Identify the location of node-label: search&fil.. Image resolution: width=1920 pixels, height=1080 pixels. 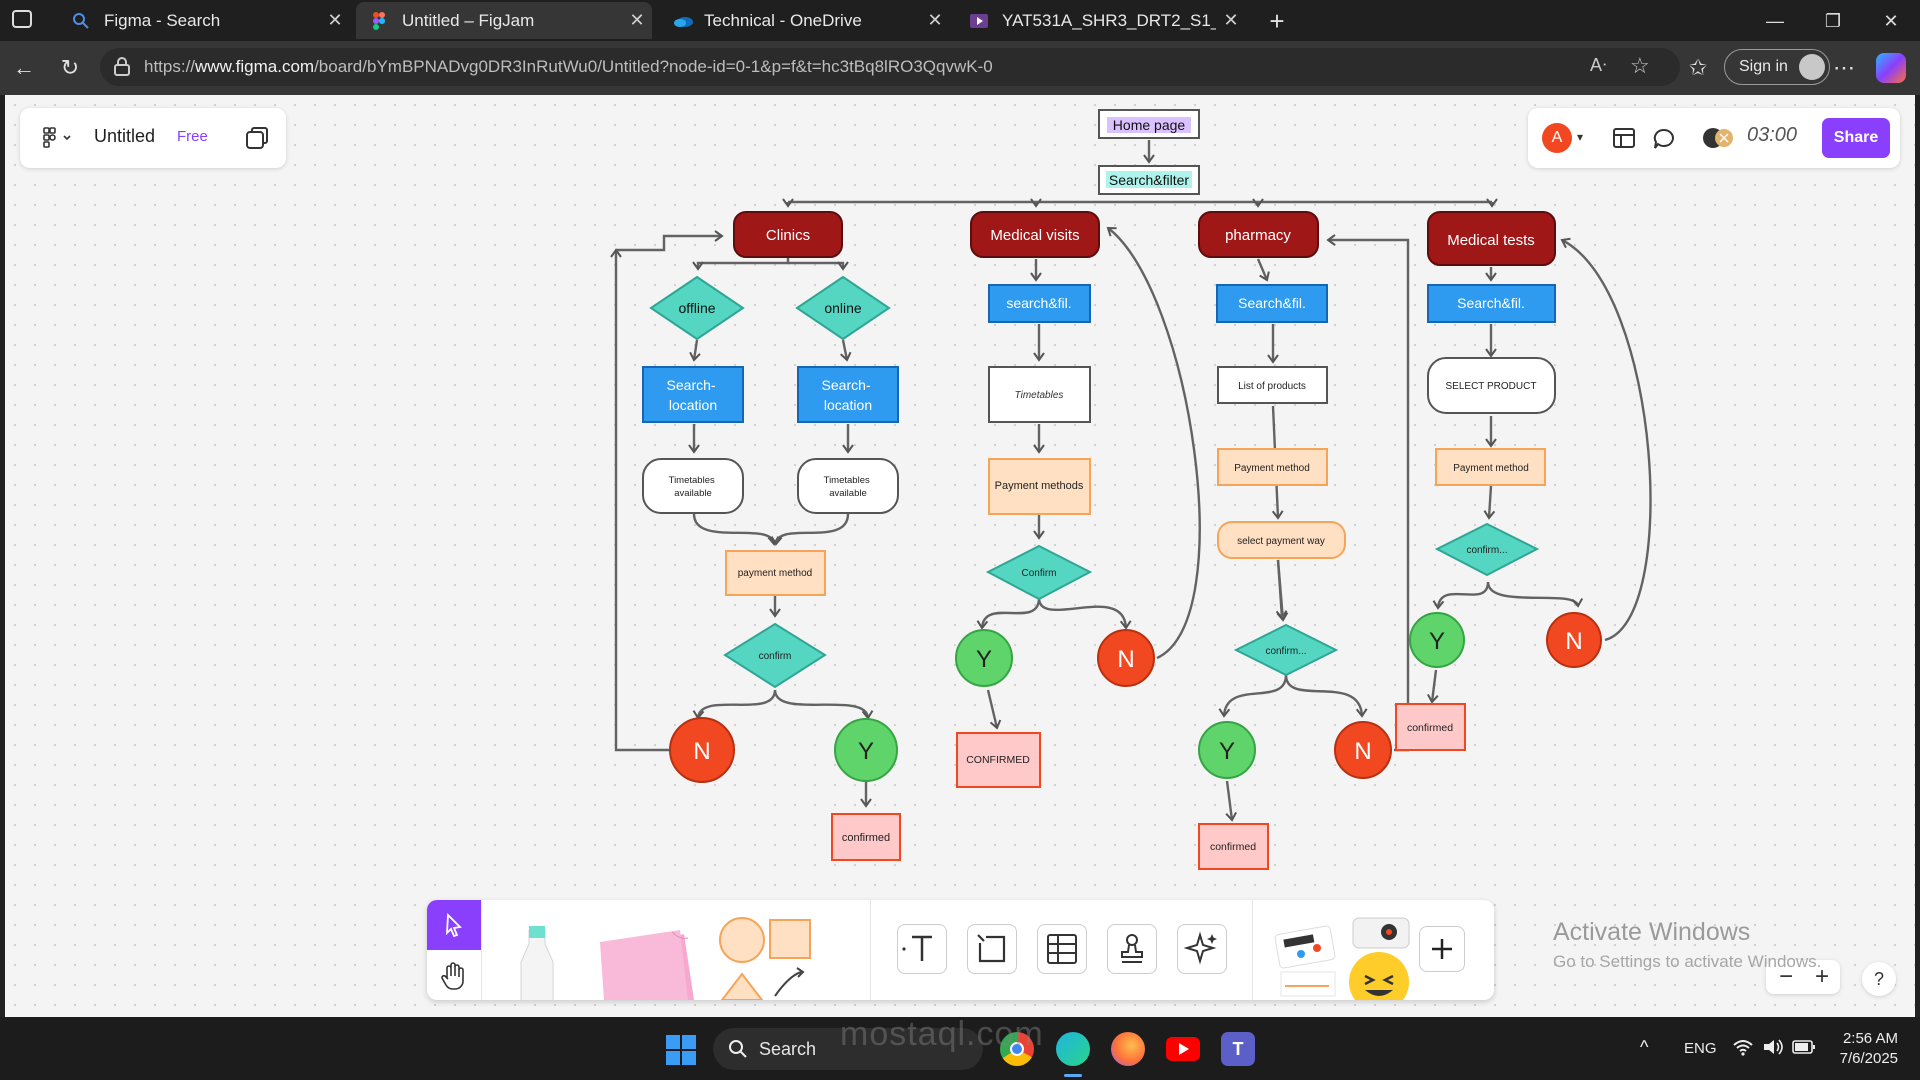
(1038, 303).